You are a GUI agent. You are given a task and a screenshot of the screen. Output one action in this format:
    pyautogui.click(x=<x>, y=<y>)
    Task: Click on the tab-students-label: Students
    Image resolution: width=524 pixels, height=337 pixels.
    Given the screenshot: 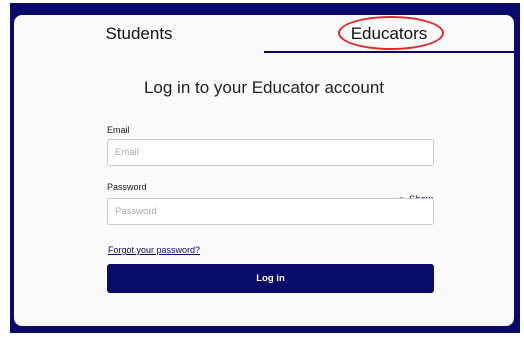 What is the action you would take?
    pyautogui.click(x=139, y=33)
    